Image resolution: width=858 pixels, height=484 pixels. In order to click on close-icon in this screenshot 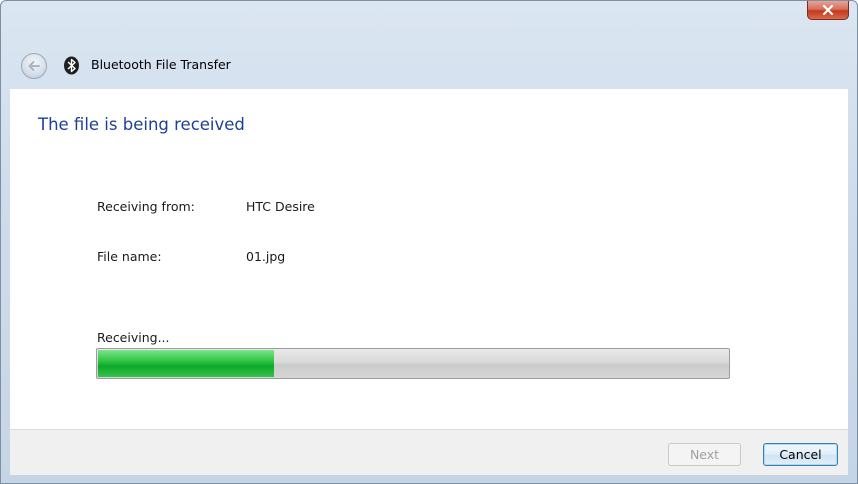, I will do `click(828, 10)`.